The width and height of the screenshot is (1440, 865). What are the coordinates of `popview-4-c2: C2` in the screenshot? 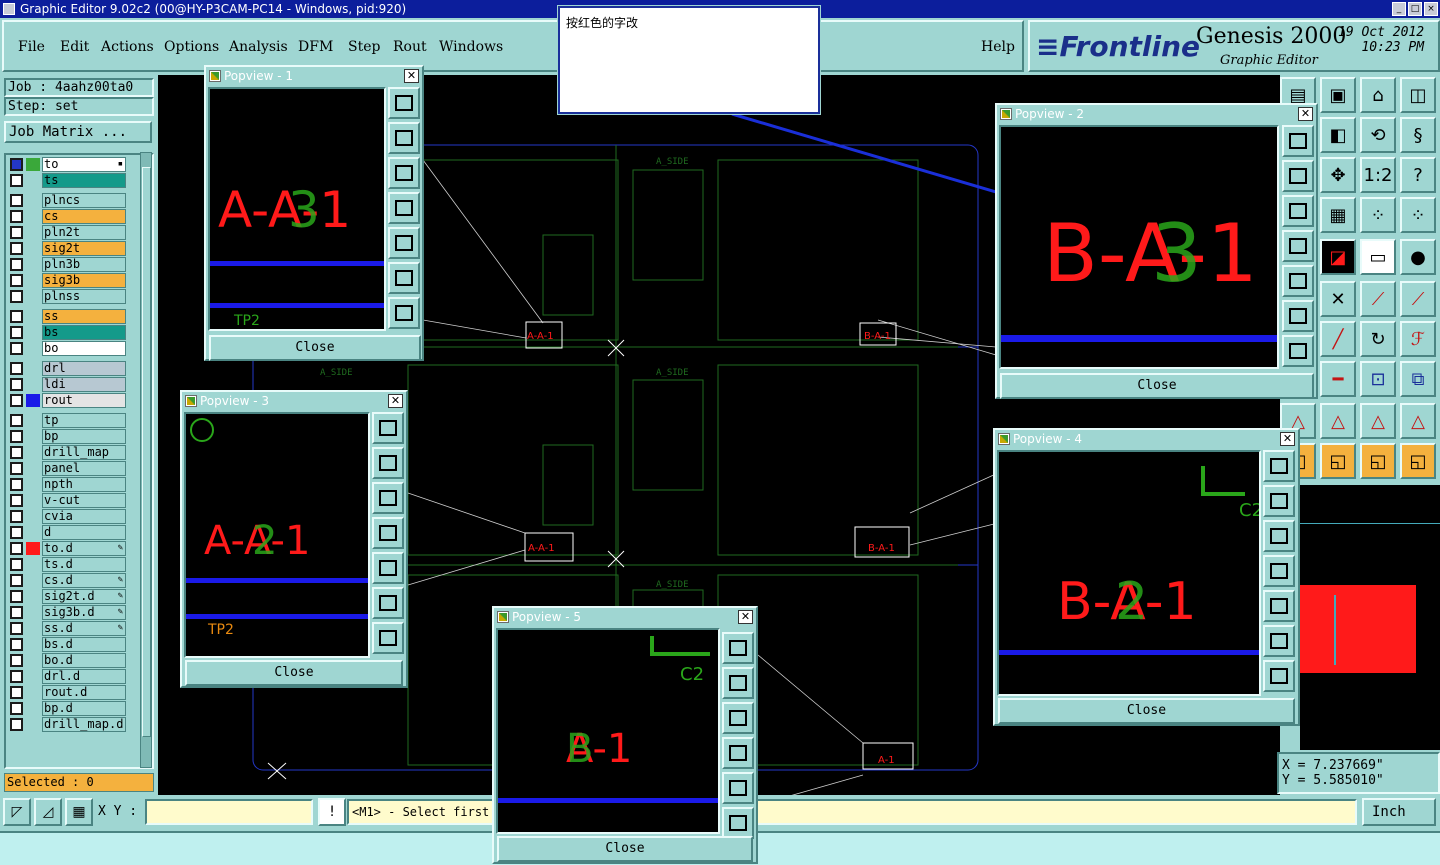 It's located at (1250, 510).